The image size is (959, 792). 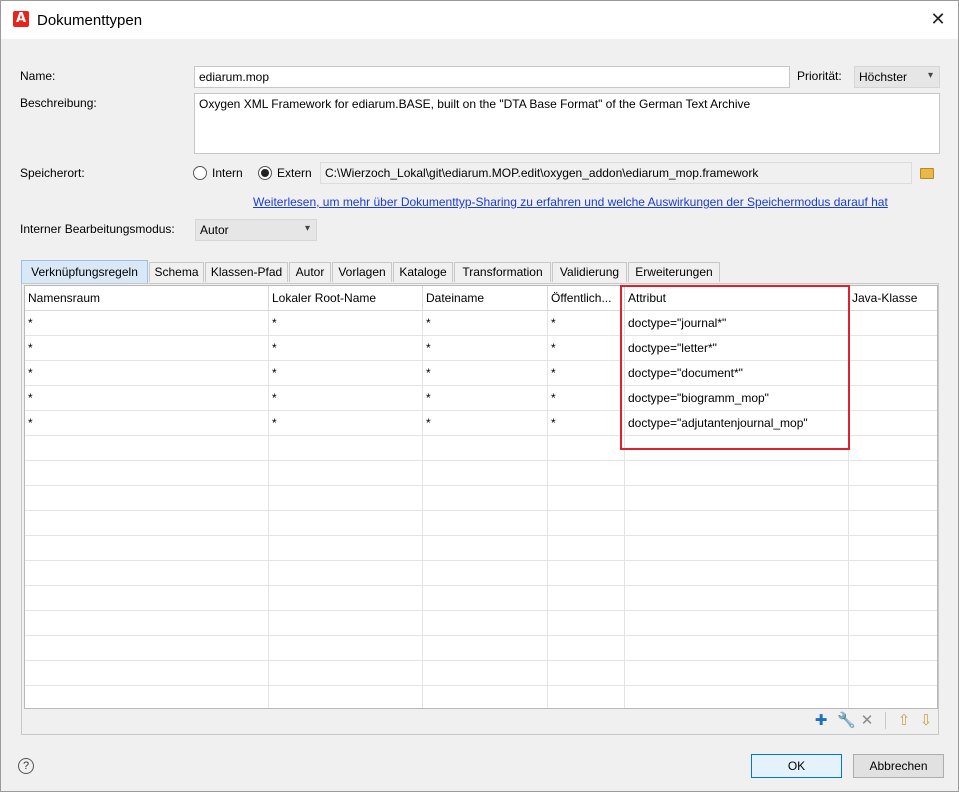 What do you see at coordinates (227, 173) in the screenshot?
I see `storage-intern-label: Intern` at bounding box center [227, 173].